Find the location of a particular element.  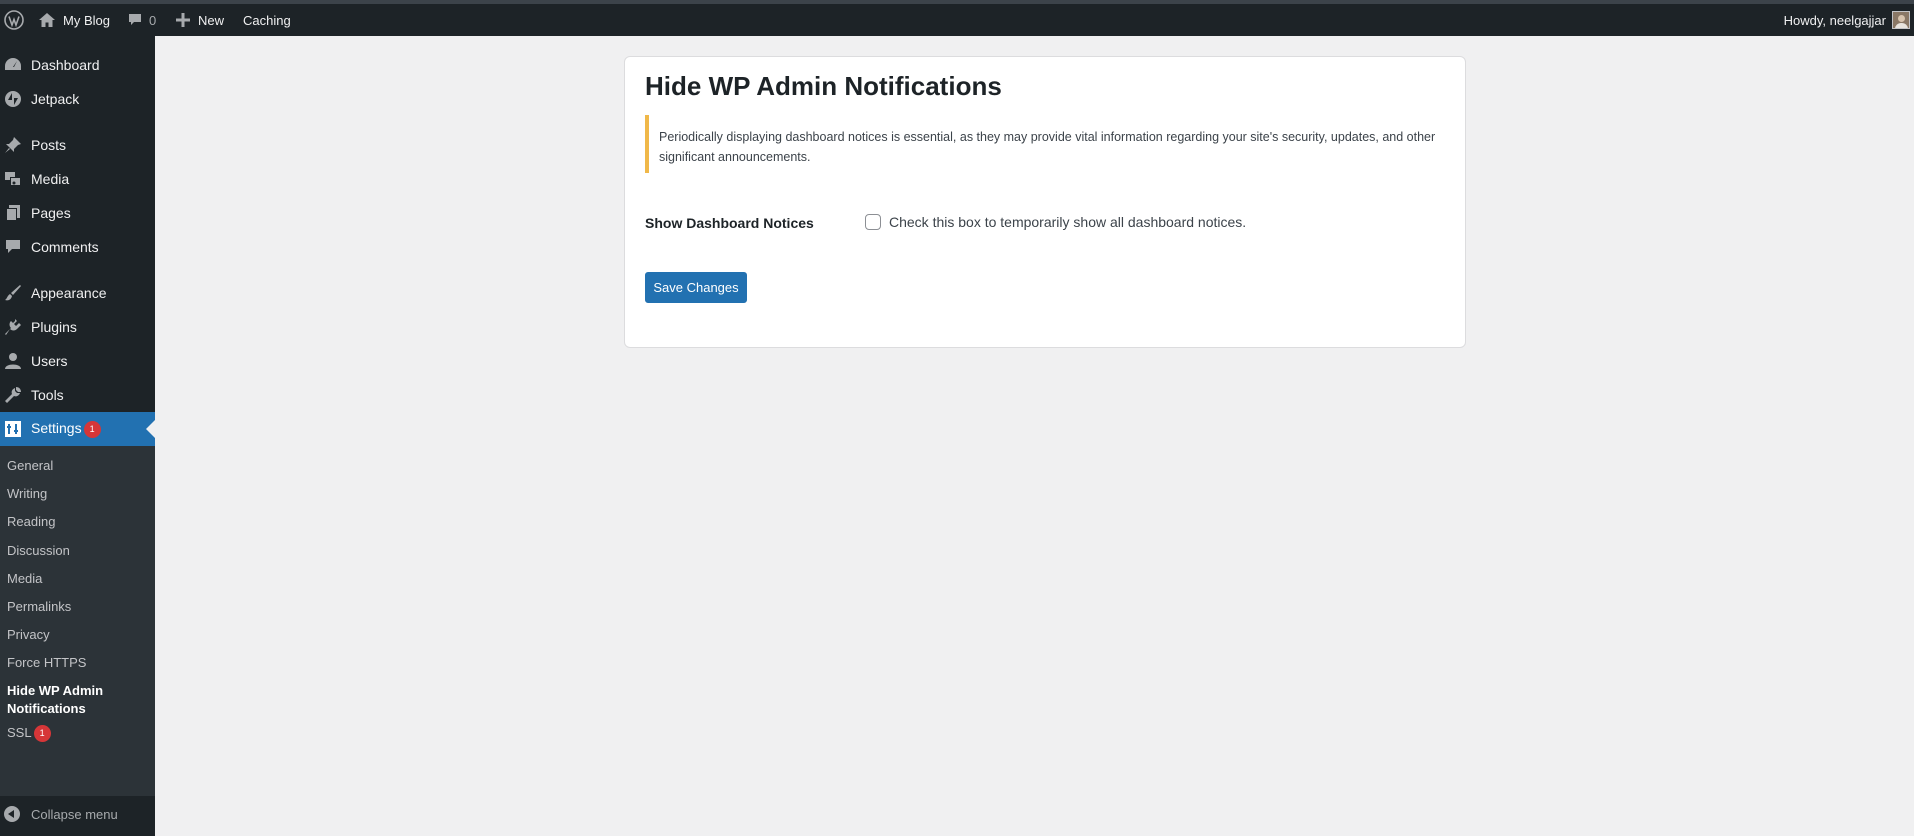

sidebar-item-label: Settings 1 is located at coordinates (66, 429).